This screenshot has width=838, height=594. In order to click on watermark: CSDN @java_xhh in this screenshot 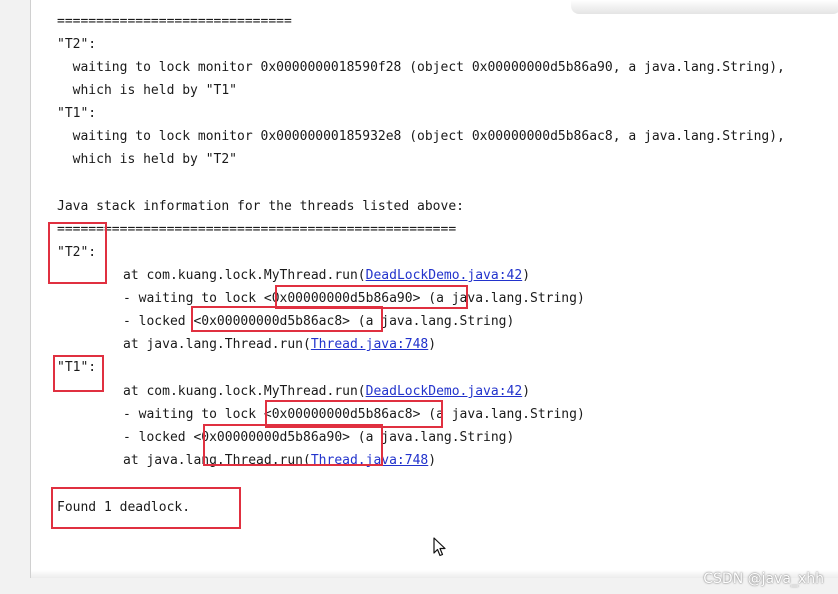, I will do `click(763, 579)`.